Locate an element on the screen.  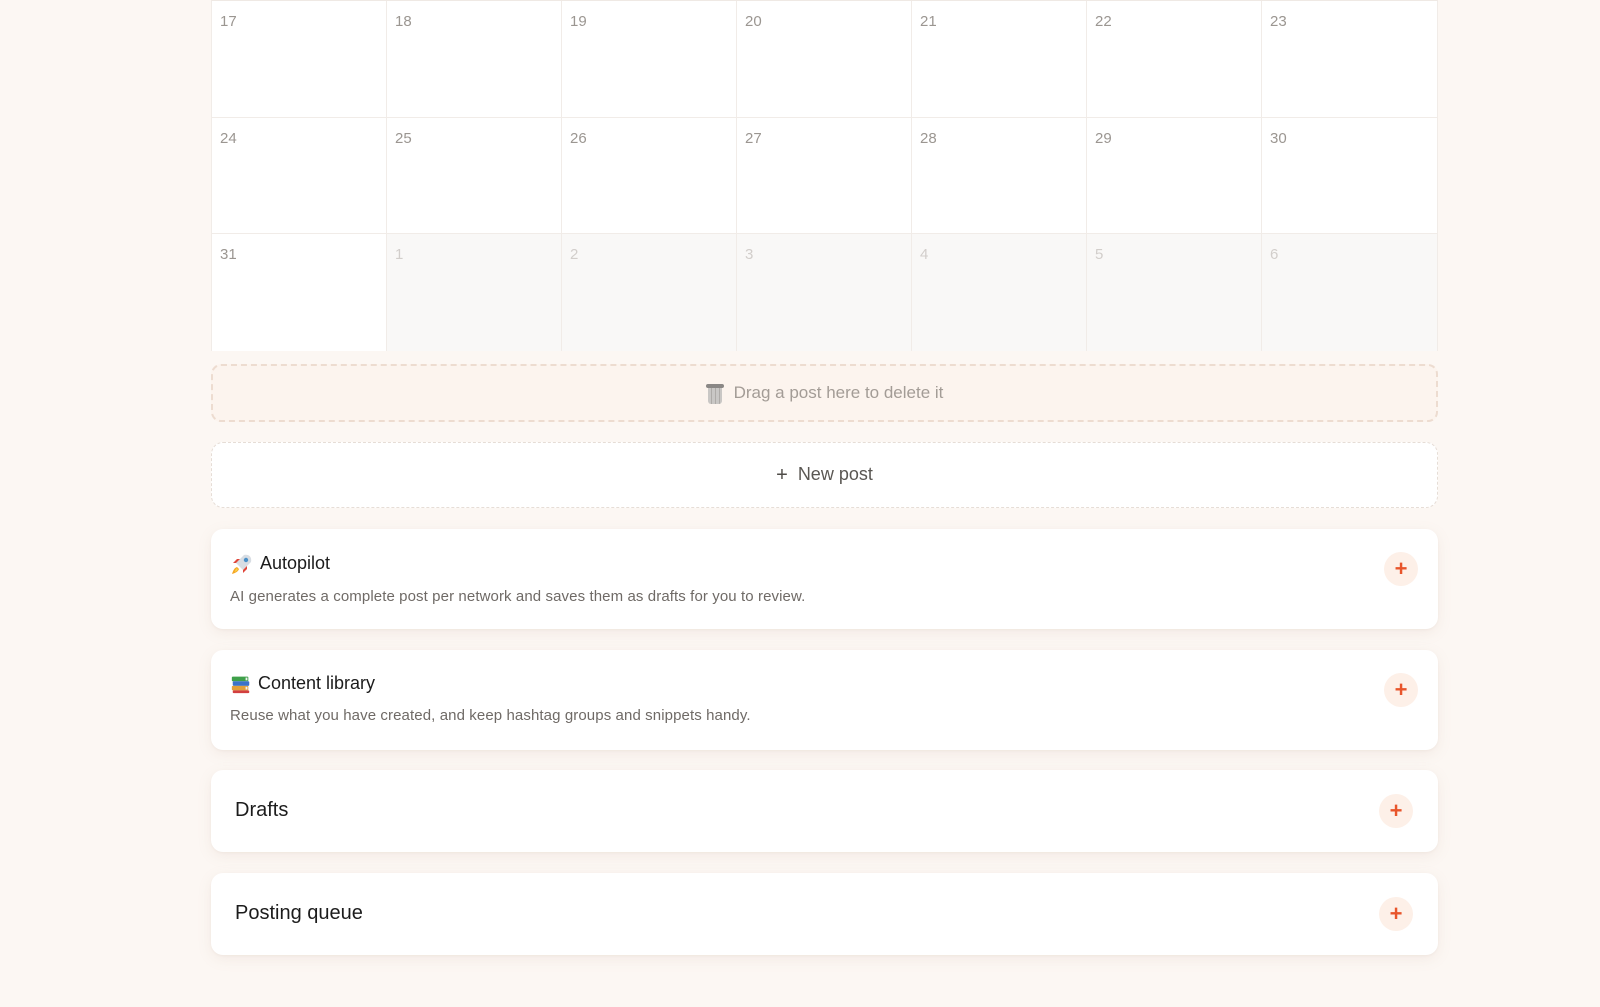
day-number: 30 is located at coordinates (1278, 138).